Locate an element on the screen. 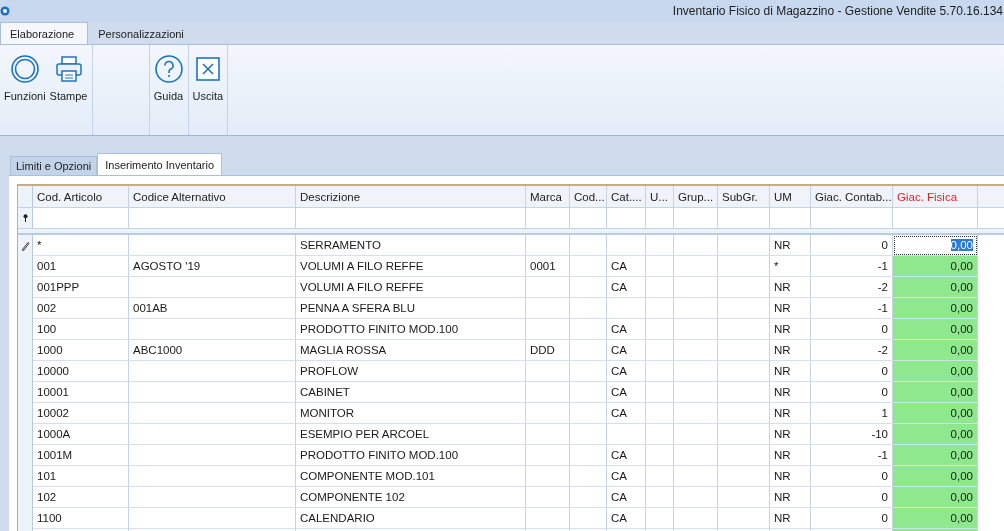 This screenshot has height=531, width=1004. ribbon-button: Funzioni is located at coordinates (25, 73).